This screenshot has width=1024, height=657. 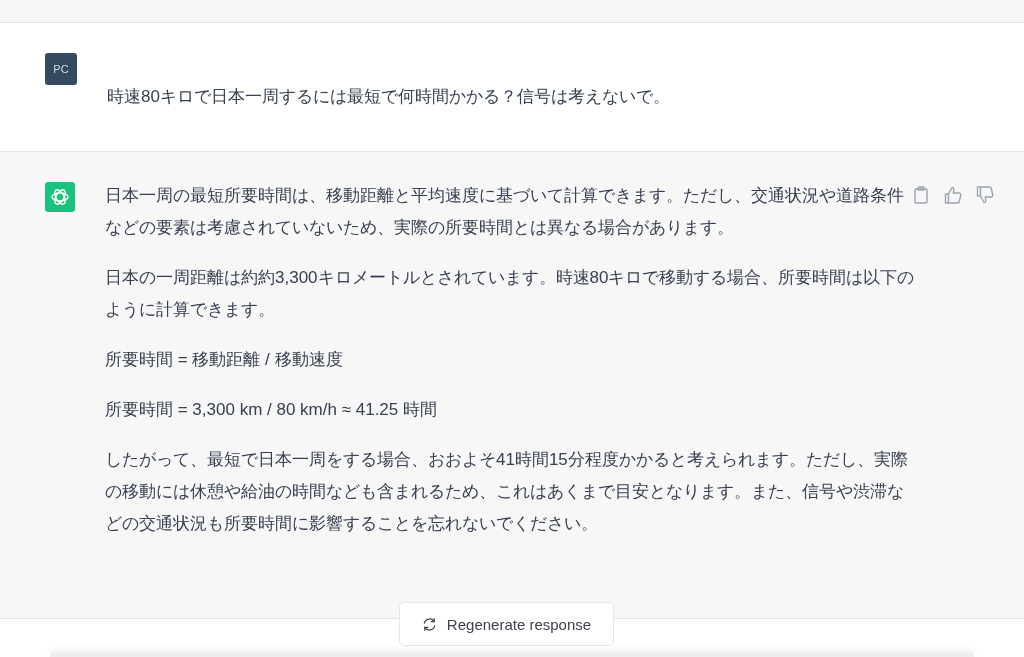 What do you see at coordinates (224, 360) in the screenshot?
I see `answer-paragraph: 所要時間 = 移動距離 / 移動速度` at bounding box center [224, 360].